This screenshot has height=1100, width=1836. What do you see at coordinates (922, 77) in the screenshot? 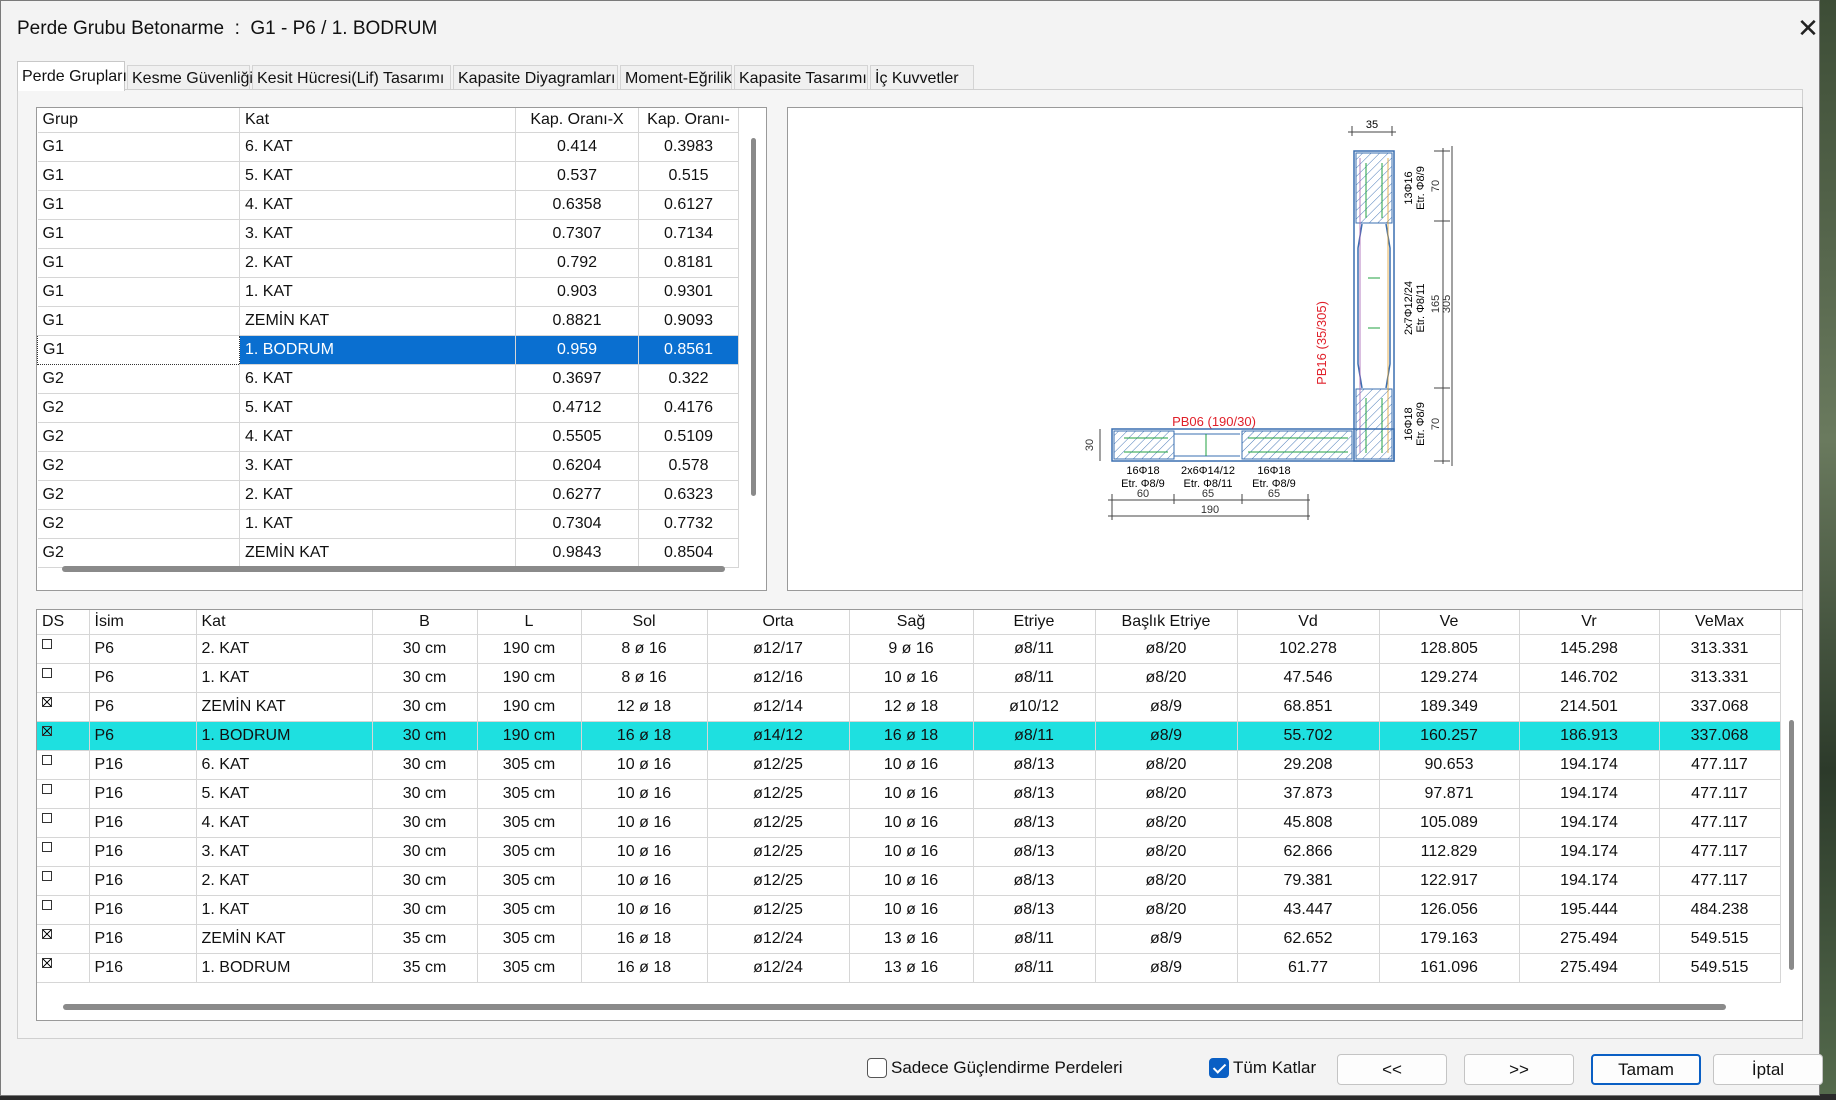
I see `tab-6: İç Kuvvetler` at bounding box center [922, 77].